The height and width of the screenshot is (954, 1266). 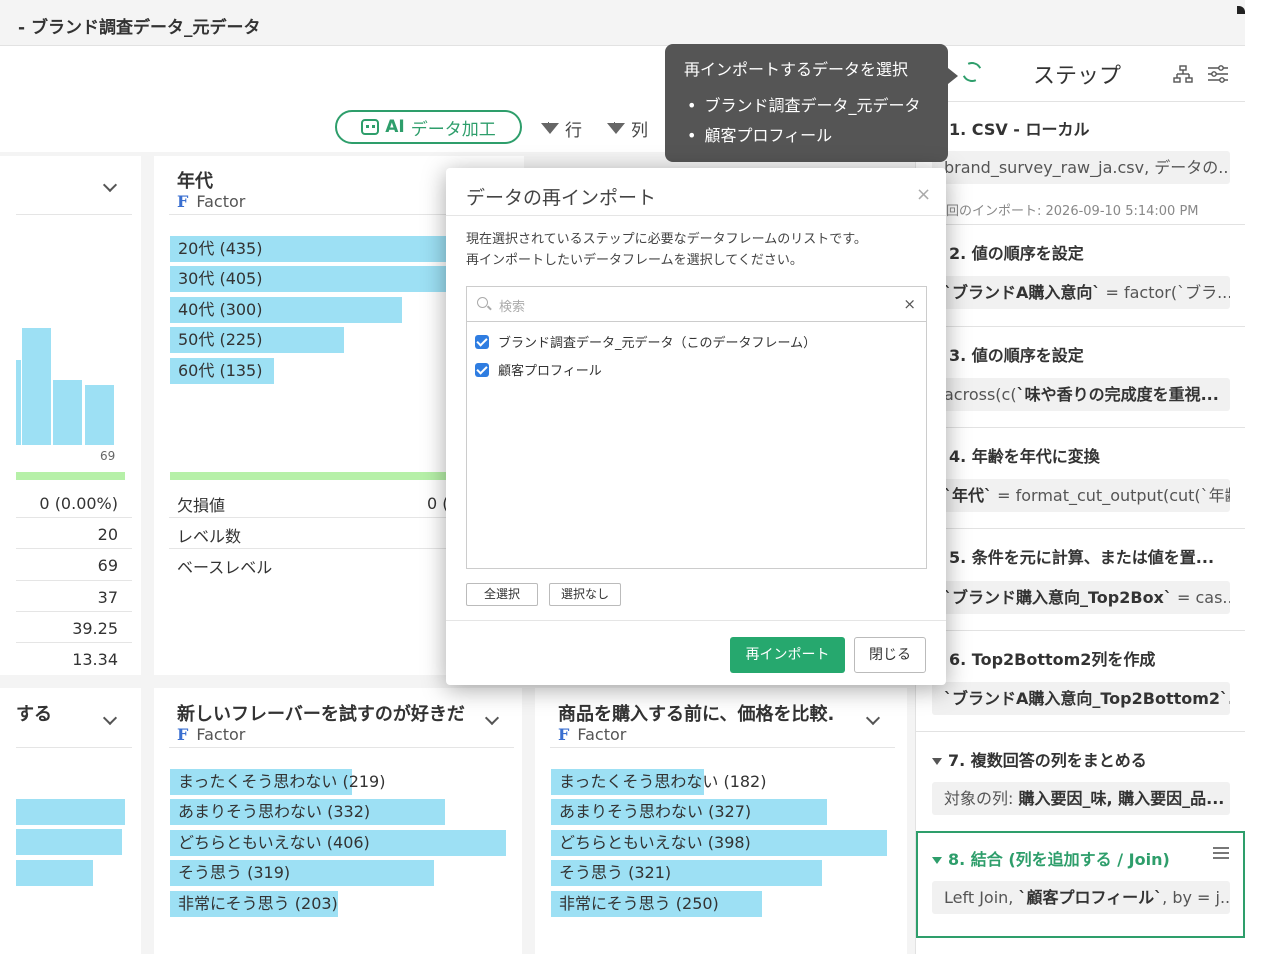 What do you see at coordinates (658, 782) in the screenshot?
I see `level-bar: まったくそう思わない (182)` at bounding box center [658, 782].